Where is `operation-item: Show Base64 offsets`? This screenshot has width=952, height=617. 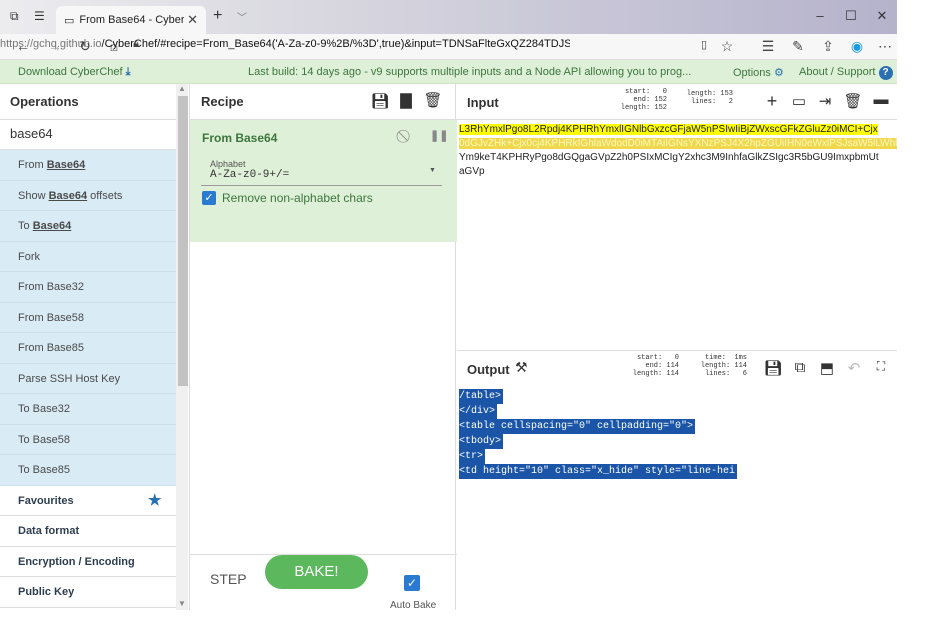
operation-item: Show Base64 offsets is located at coordinates (88, 195).